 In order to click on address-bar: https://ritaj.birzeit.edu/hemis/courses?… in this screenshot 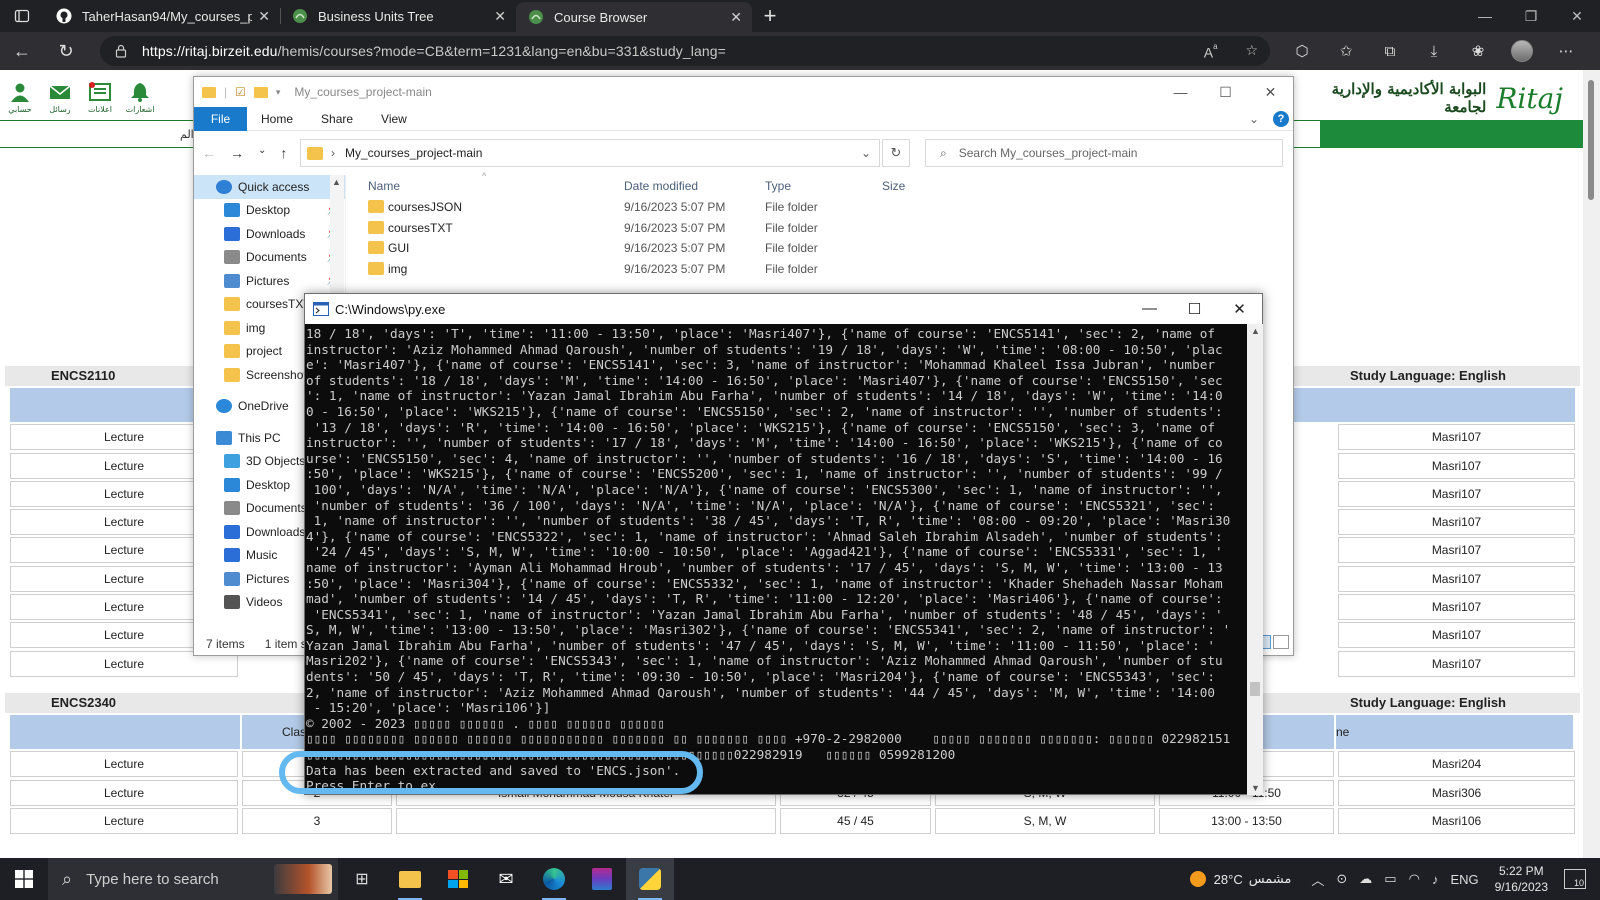, I will do `click(685, 51)`.